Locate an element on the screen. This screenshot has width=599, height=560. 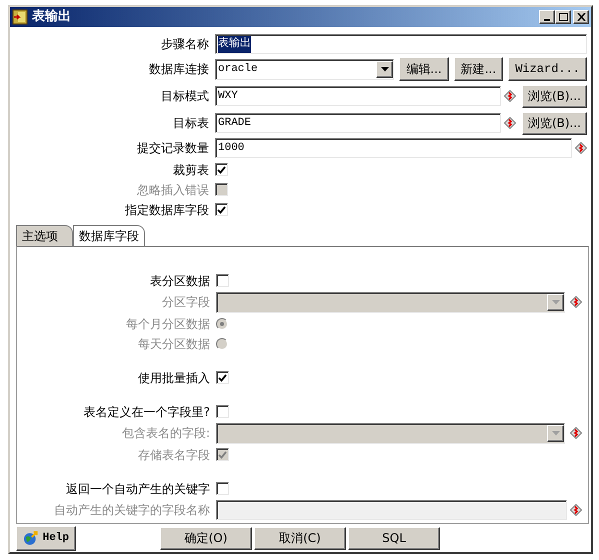
field-label: 数据库连接 is located at coordinates (179, 69).